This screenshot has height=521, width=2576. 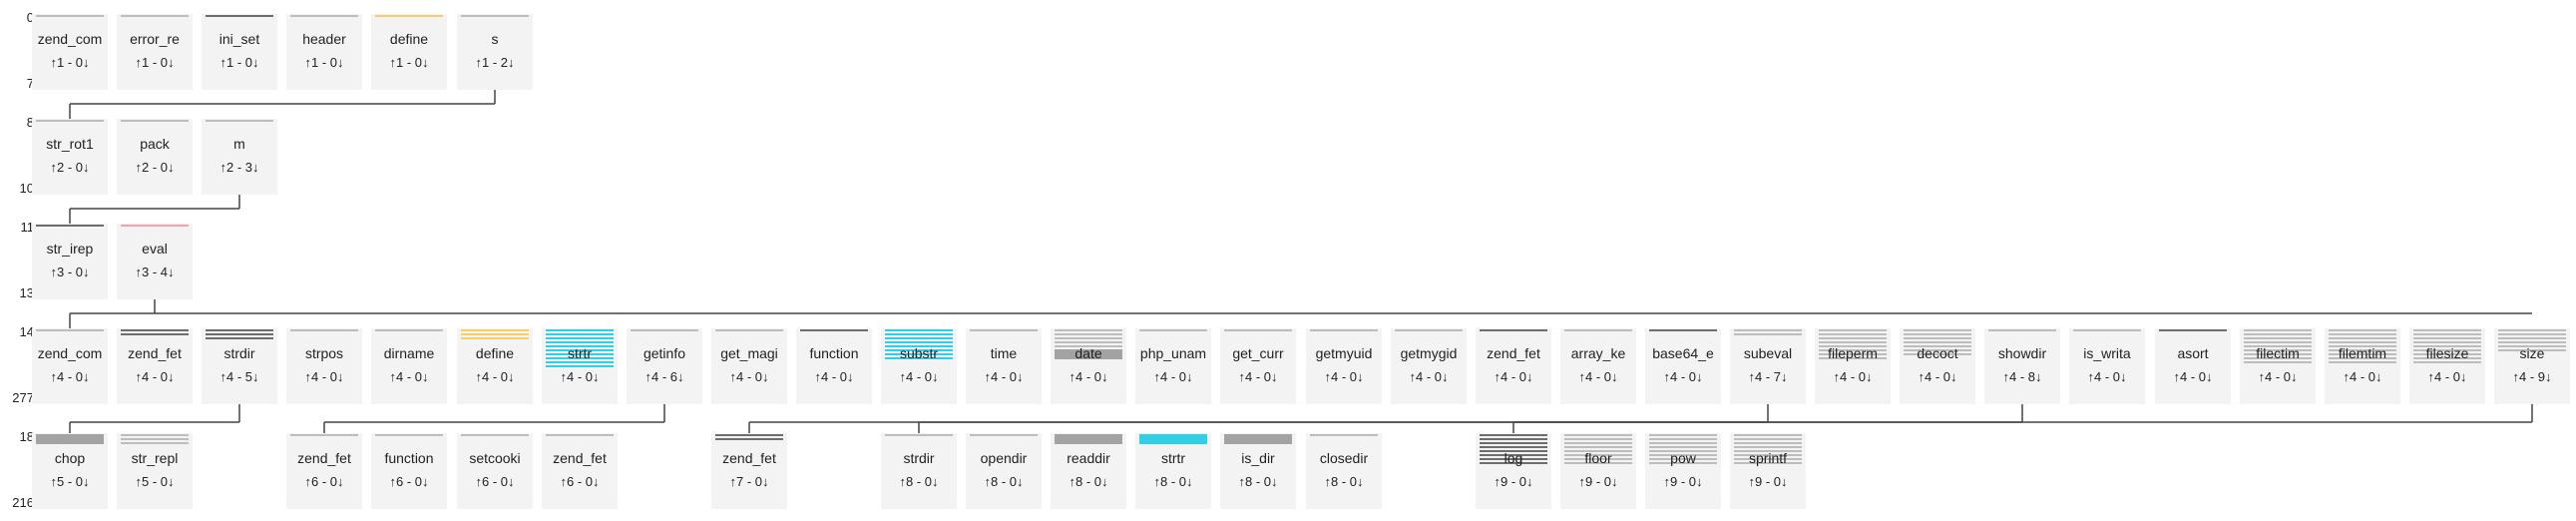 I want to click on function-node: get_magi ↑4 - 0↓, so click(x=749, y=366).